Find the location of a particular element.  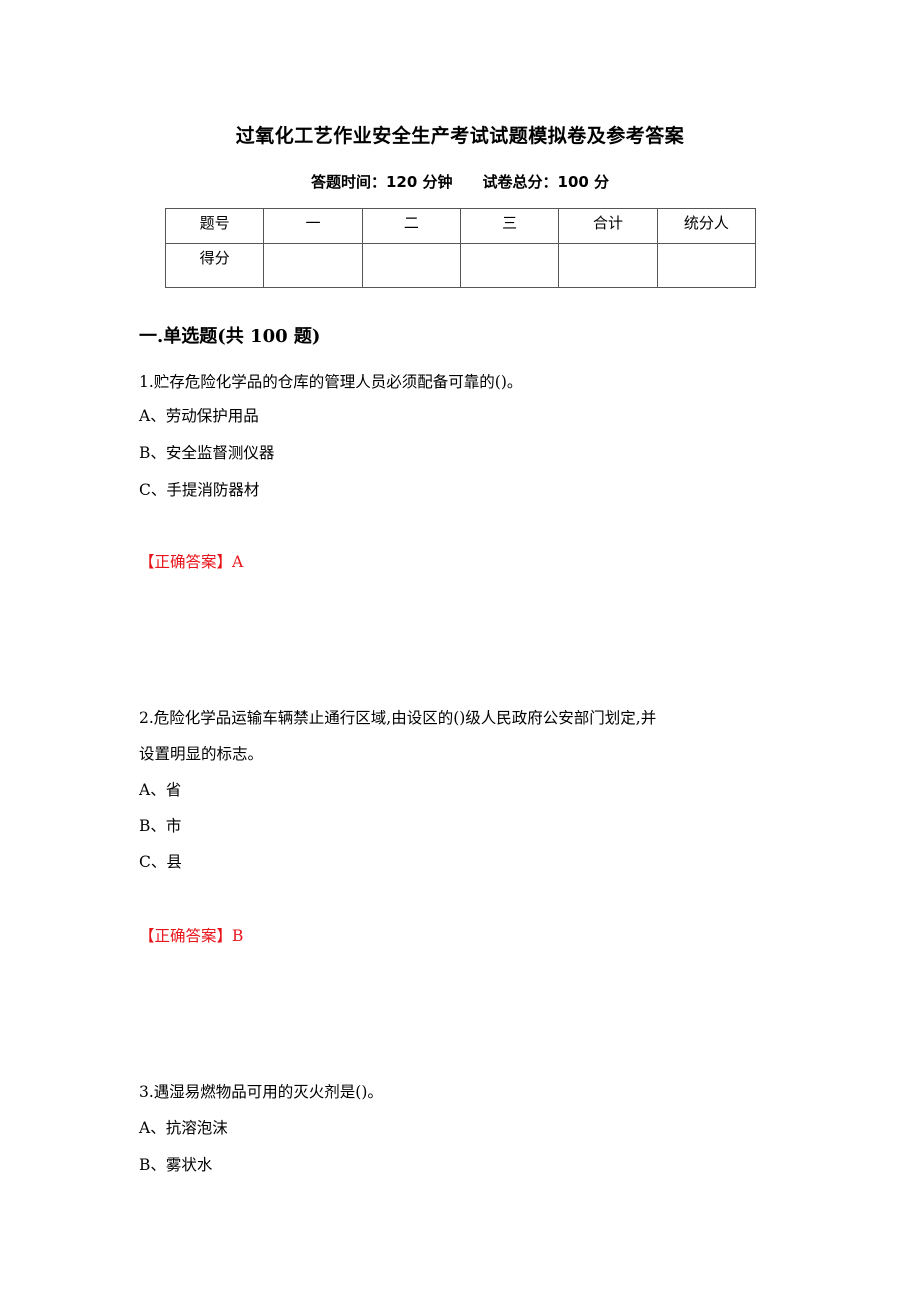

correct-answer: 【正确答案】B is located at coordinates (191, 936).